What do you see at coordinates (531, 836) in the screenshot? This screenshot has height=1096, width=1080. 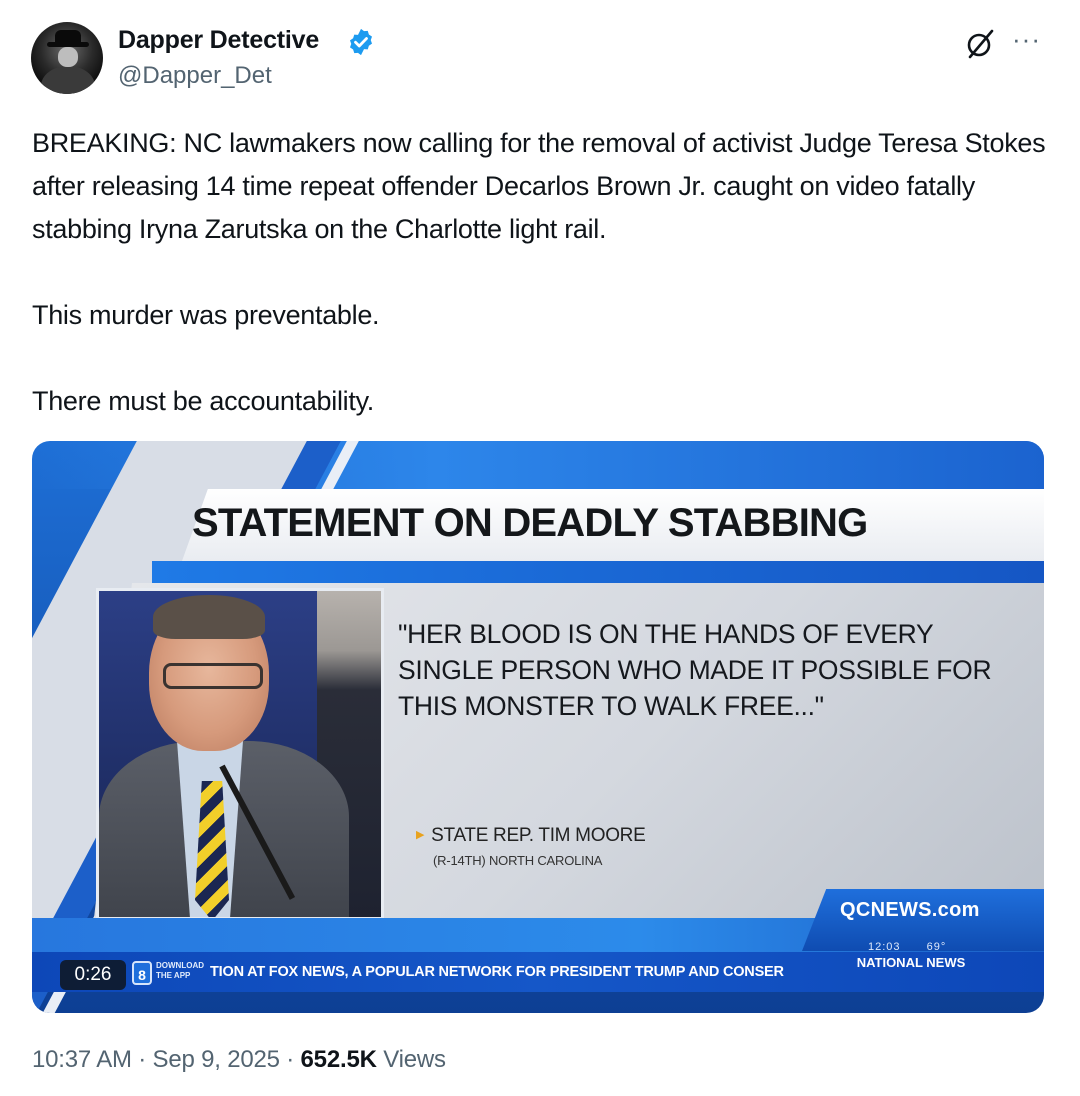 I see `speaker-name: STATE REP. TIM MOORE` at bounding box center [531, 836].